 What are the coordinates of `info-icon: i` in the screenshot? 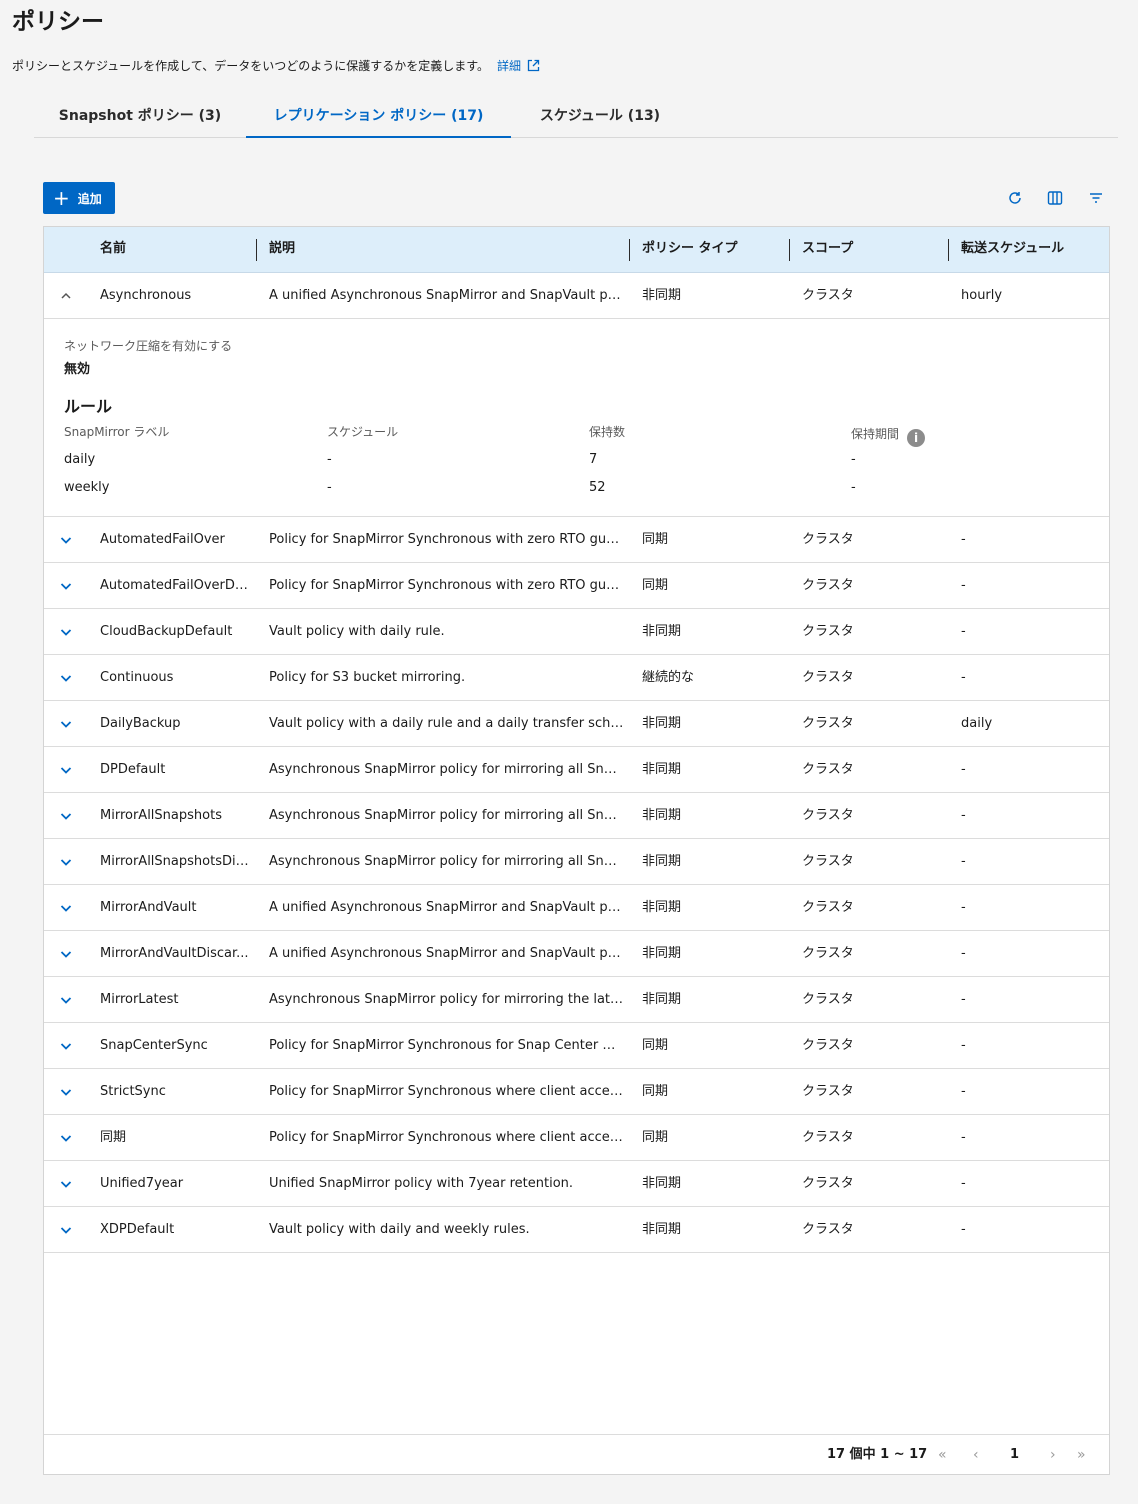 It's located at (916, 438).